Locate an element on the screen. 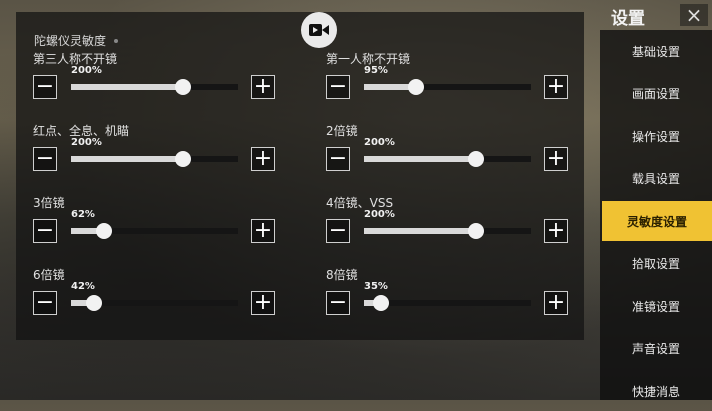 The height and width of the screenshot is (411, 712). slider-value: 62% is located at coordinates (83, 214).